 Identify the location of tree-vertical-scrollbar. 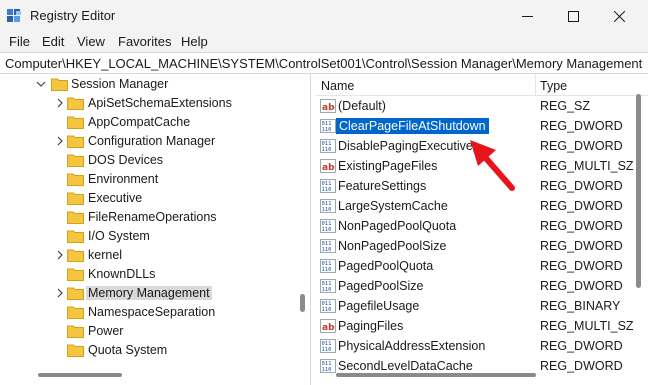
(303, 229).